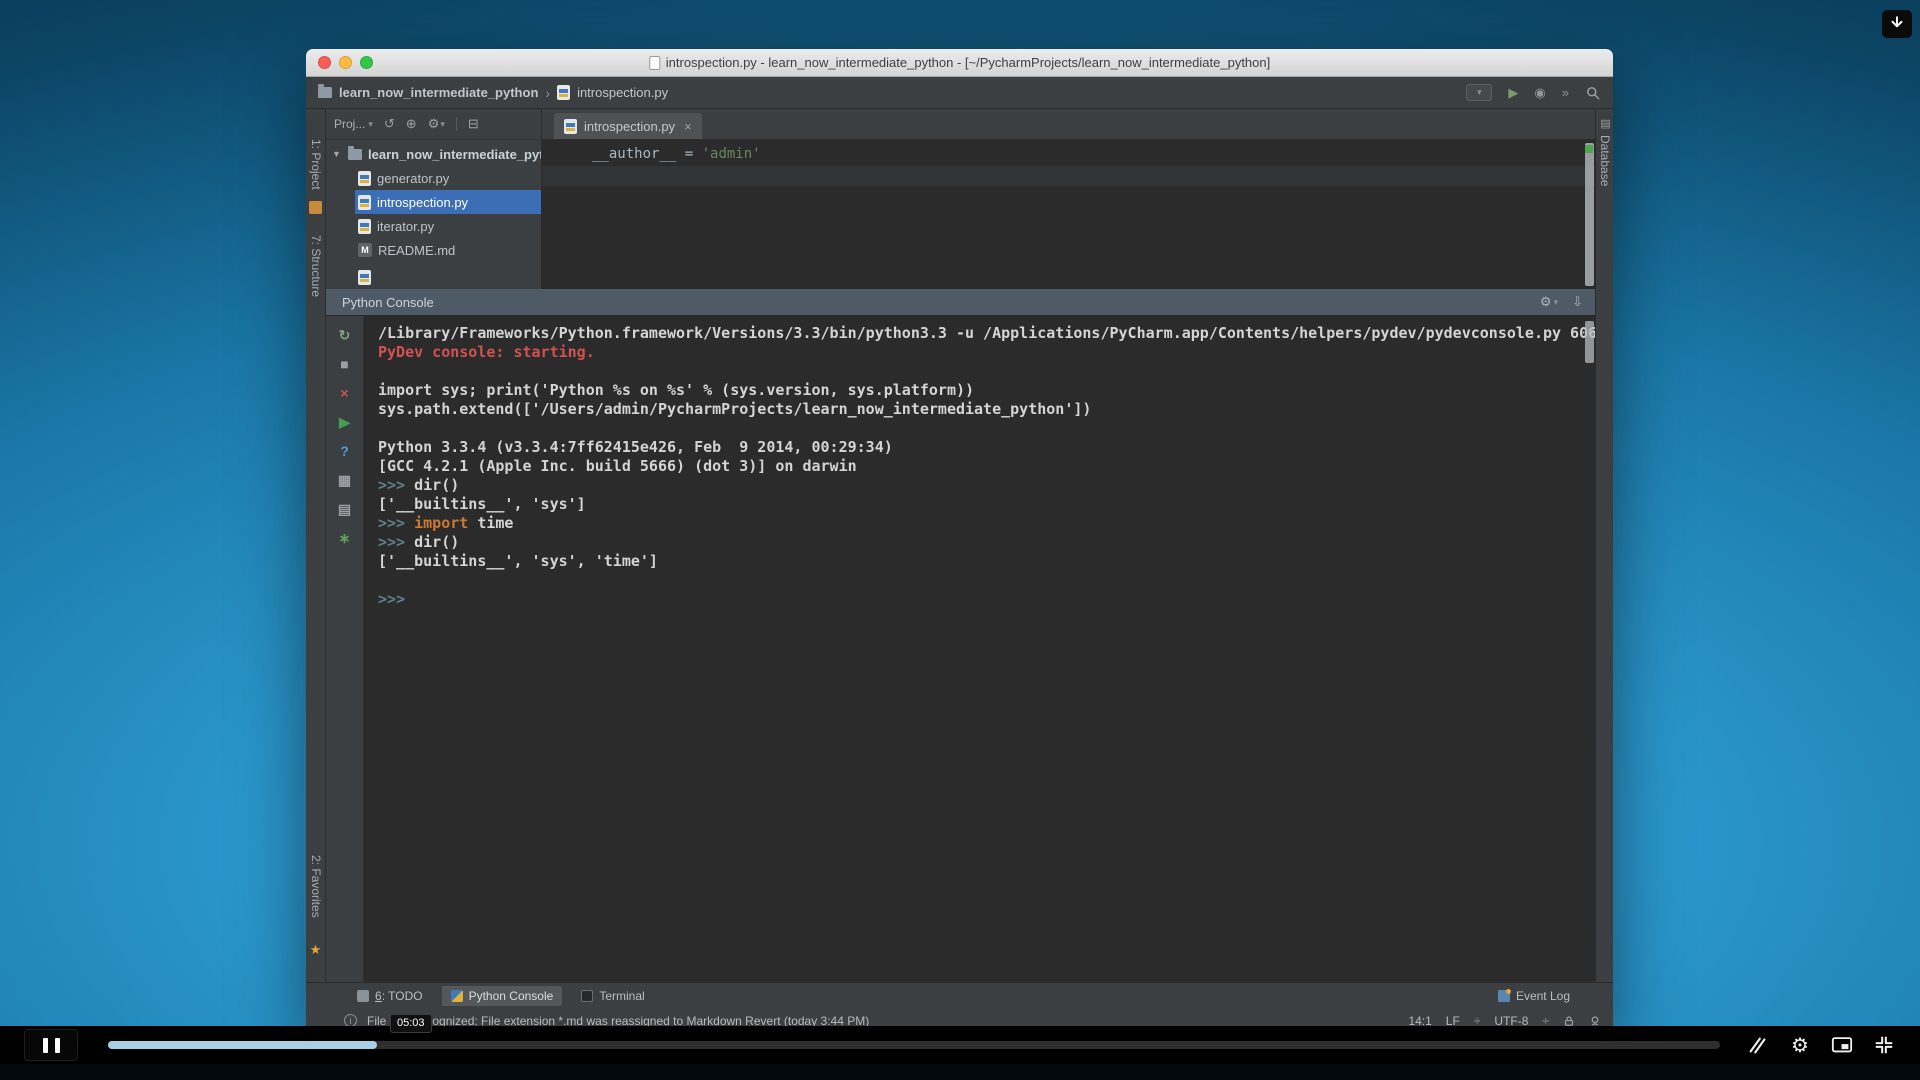  What do you see at coordinates (446, 523) in the screenshot?
I see `console-line: >>> import time` at bounding box center [446, 523].